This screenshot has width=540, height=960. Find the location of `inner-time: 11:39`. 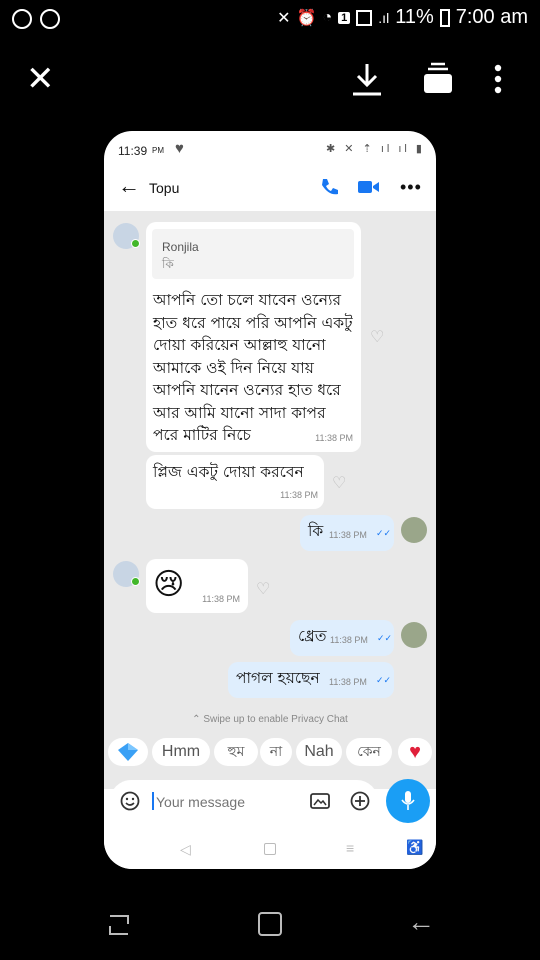

inner-time: 11:39 is located at coordinates (133, 151).